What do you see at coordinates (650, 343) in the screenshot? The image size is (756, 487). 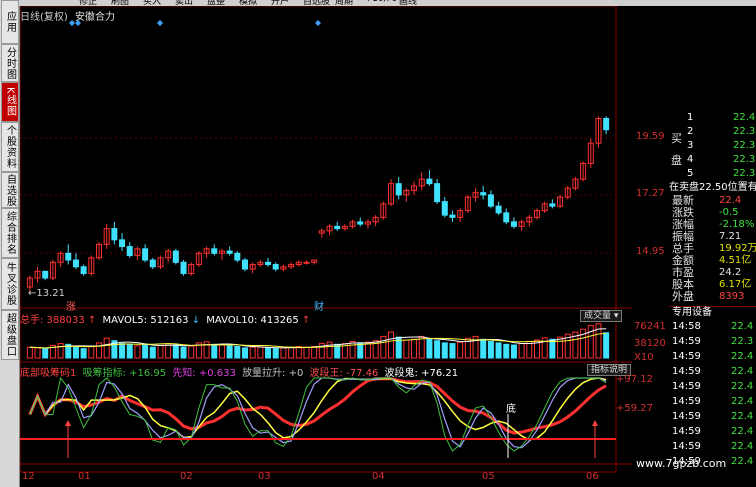 I see `volume-axis-label: 38120` at bounding box center [650, 343].